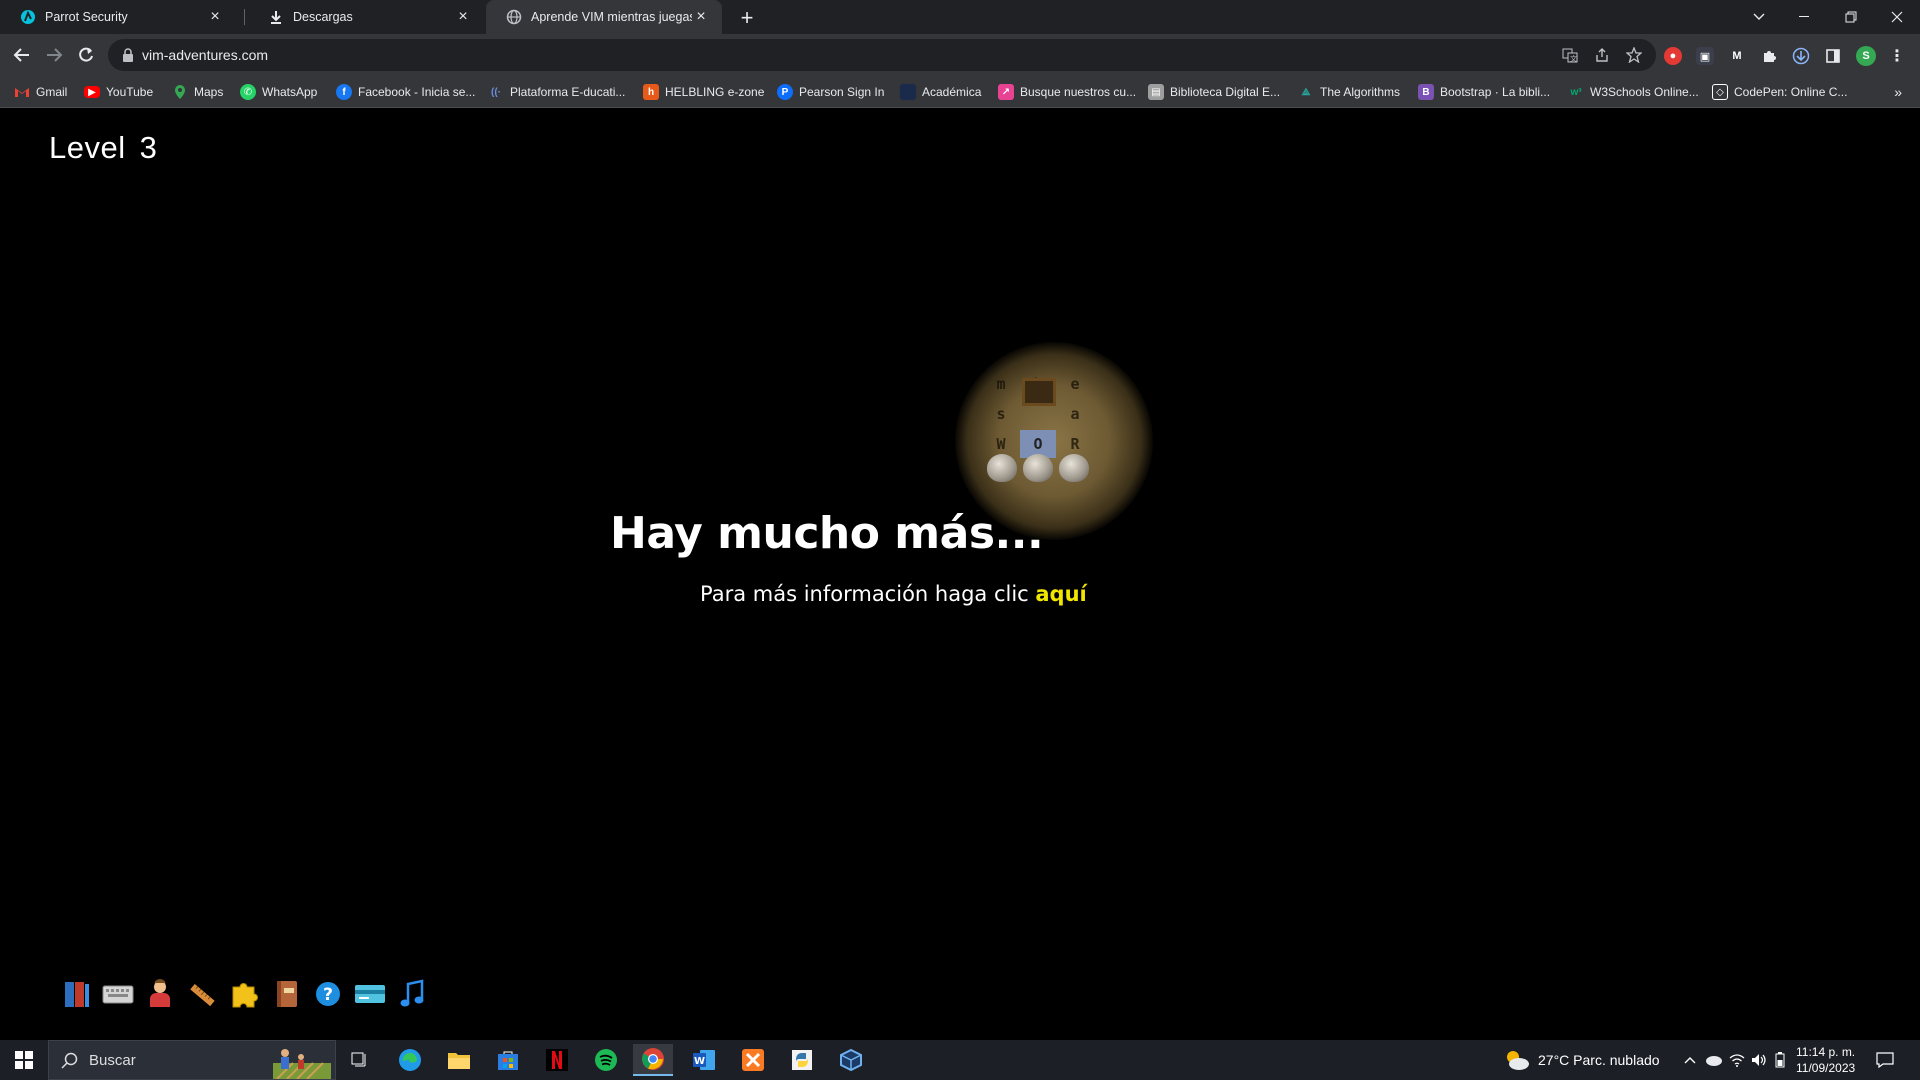 This screenshot has width=1920, height=1080. What do you see at coordinates (22, 55) in the screenshot?
I see `back-button` at bounding box center [22, 55].